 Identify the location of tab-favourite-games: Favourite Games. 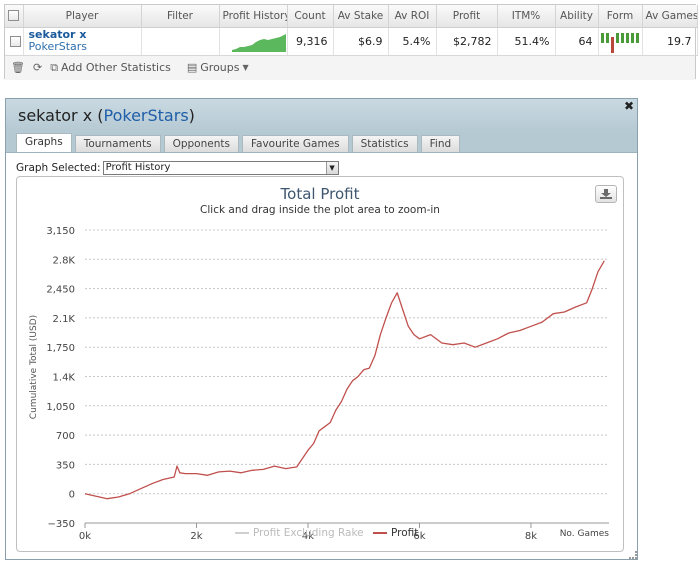
(295, 143).